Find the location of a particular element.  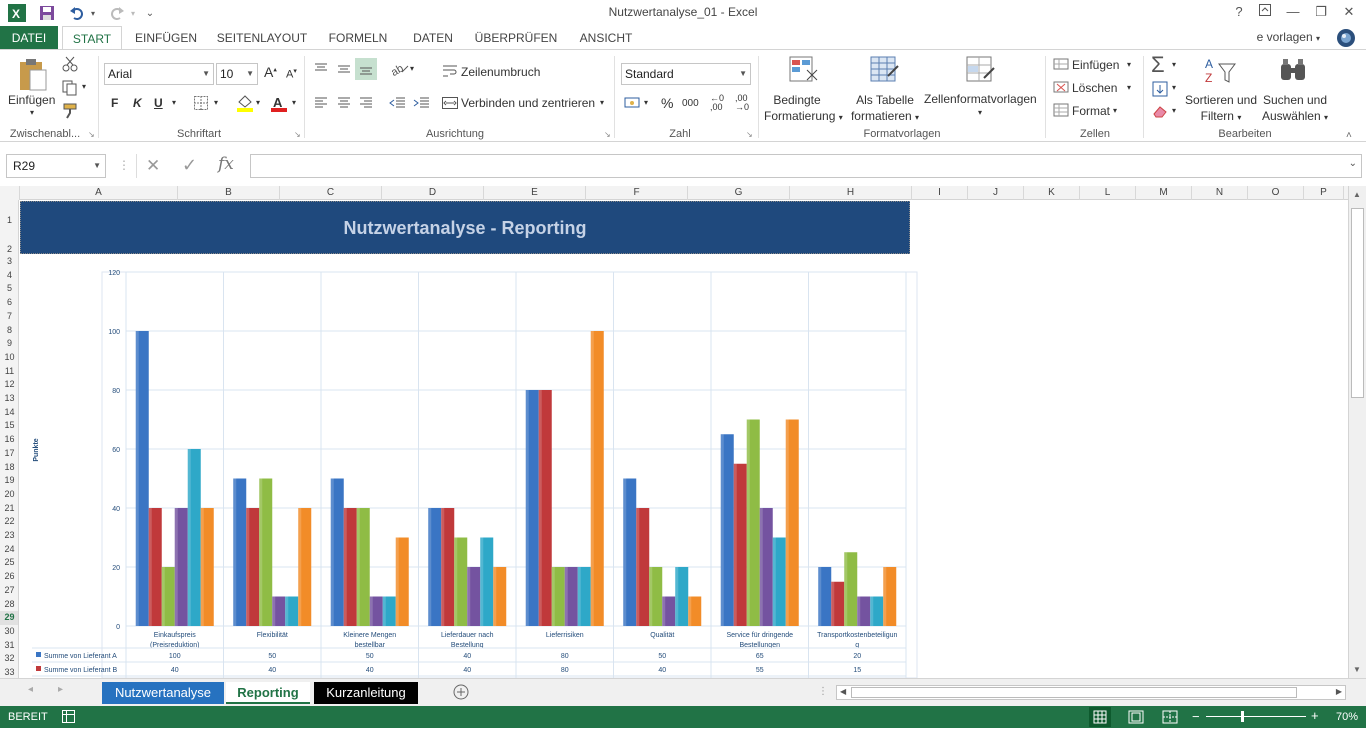

conditional-formatting-icon is located at coordinates (804, 72).